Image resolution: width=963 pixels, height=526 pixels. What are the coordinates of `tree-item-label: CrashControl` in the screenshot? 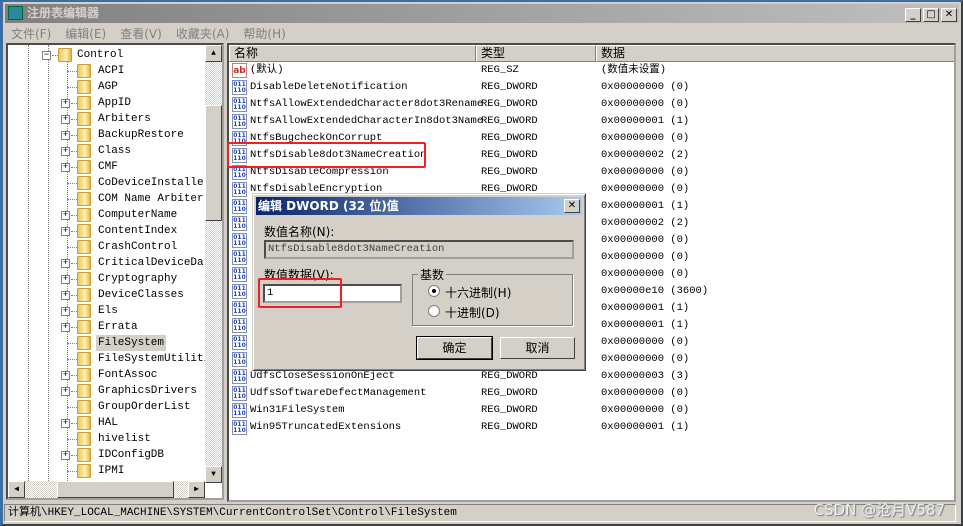 It's located at (138, 247).